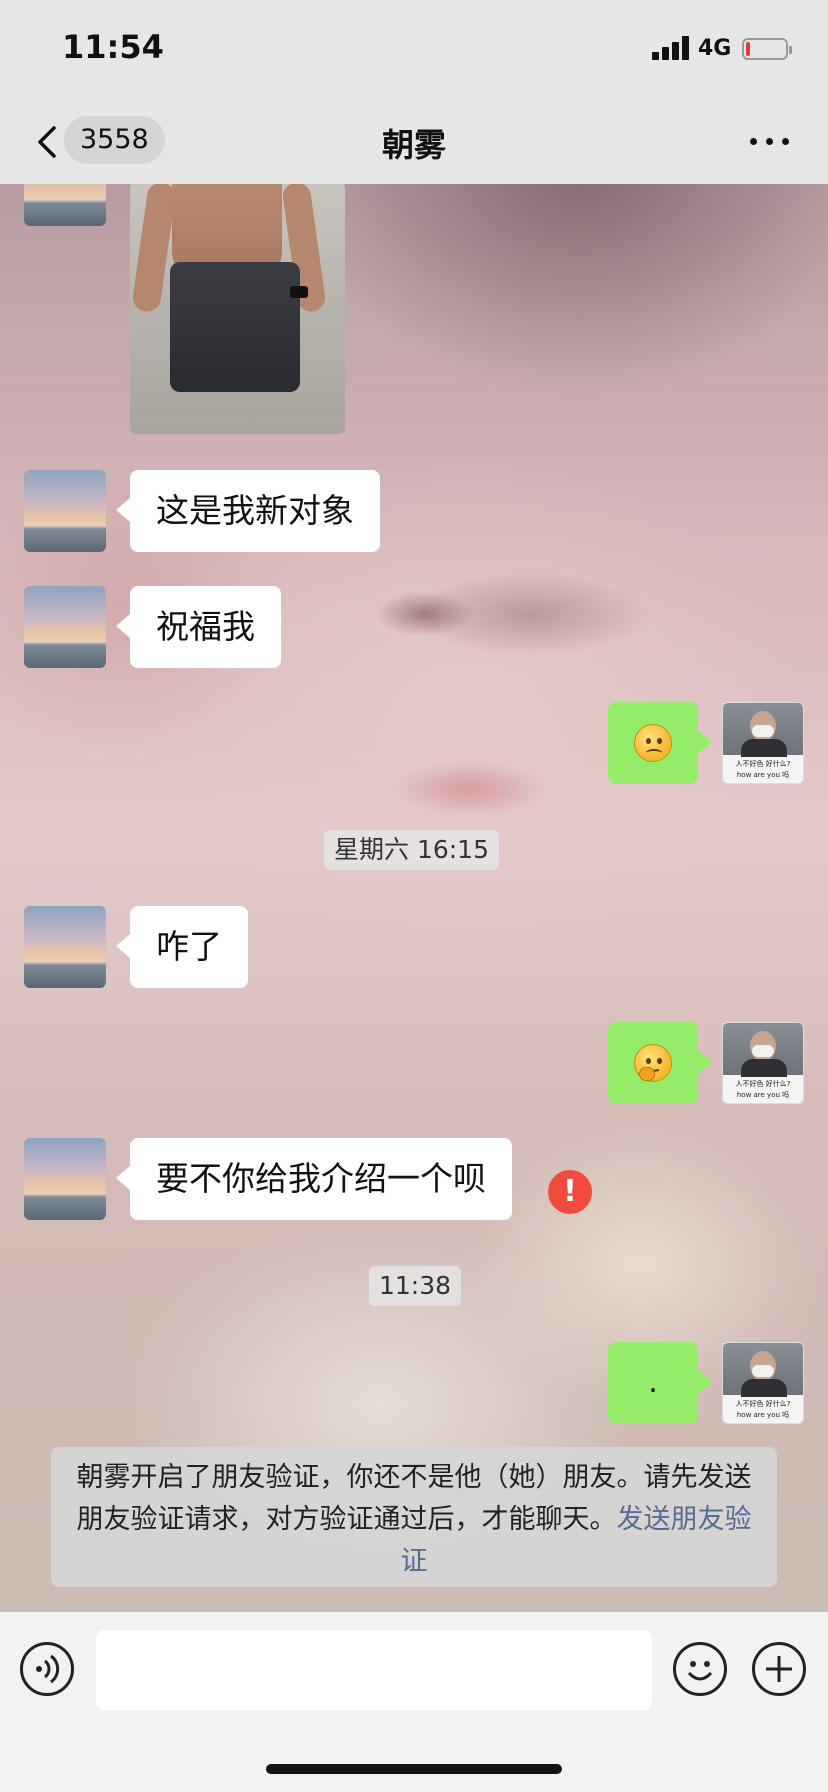 The width and height of the screenshot is (828, 1792). Describe the element at coordinates (414, 1769) in the screenshot. I see `home-indicator` at that location.